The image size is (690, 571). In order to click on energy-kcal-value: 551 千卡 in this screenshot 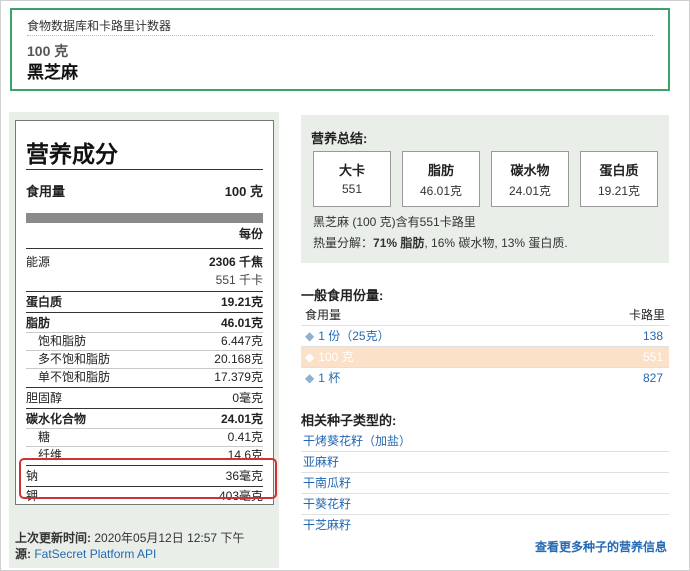, I will do `click(239, 280)`.